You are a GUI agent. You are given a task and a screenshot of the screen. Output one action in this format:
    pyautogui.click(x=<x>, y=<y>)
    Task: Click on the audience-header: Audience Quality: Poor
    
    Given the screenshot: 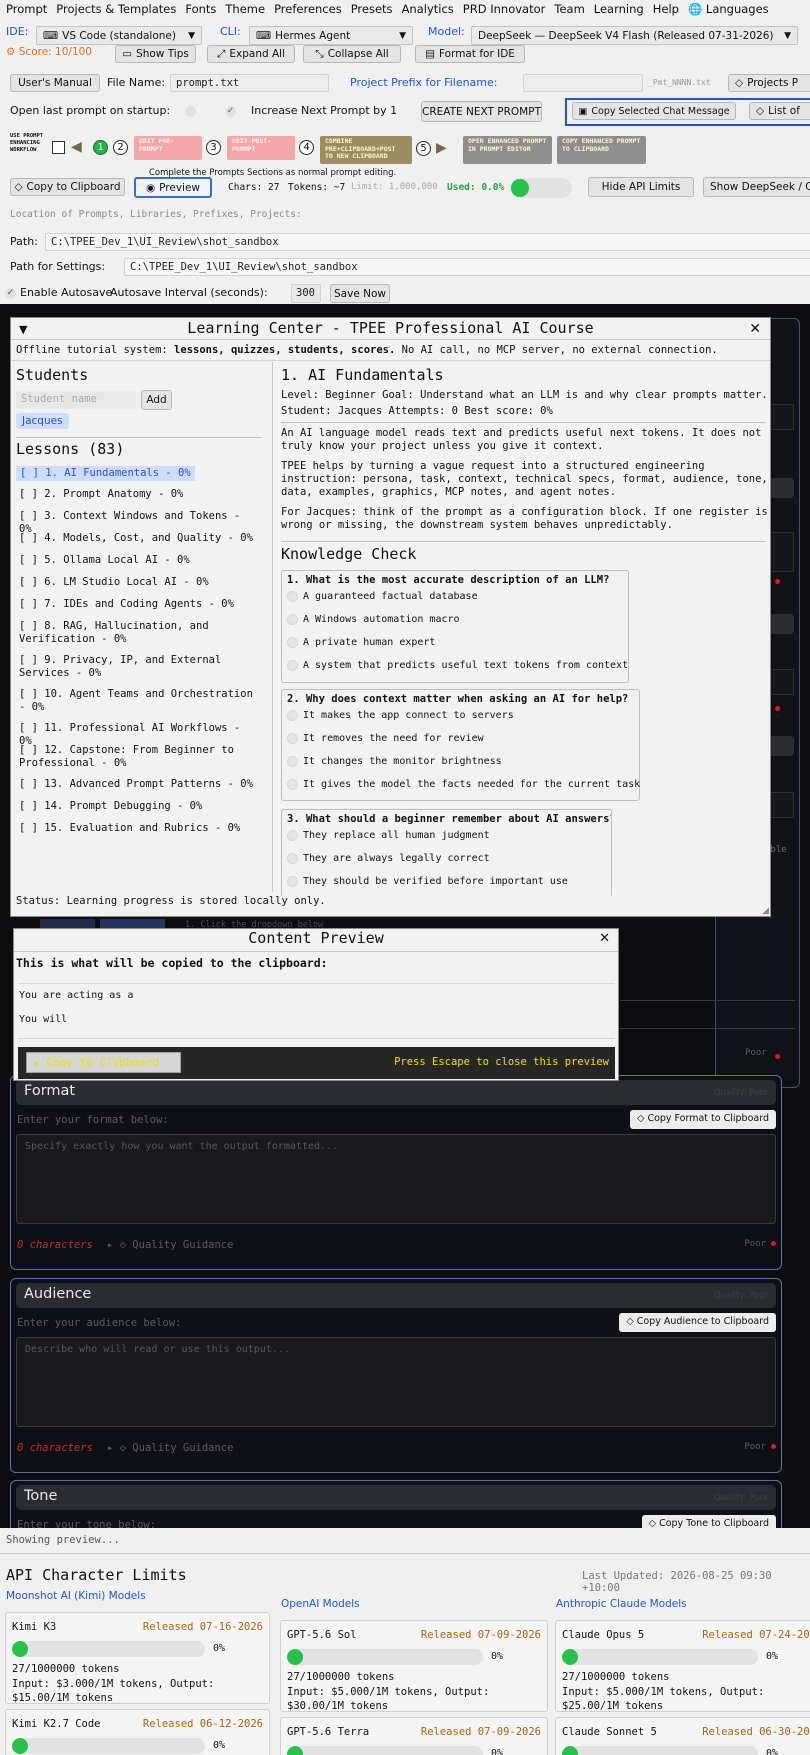 What is the action you would take?
    pyautogui.click(x=396, y=1295)
    